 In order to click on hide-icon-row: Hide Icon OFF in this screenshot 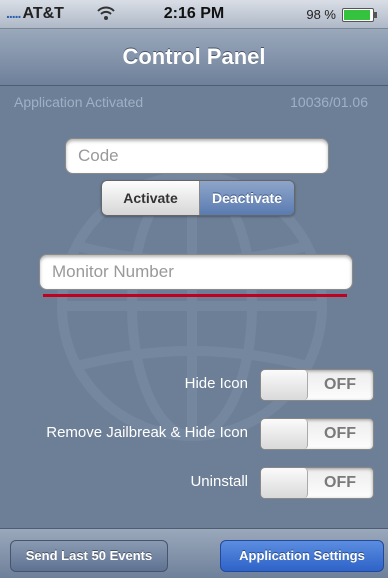, I will do `click(194, 385)`.